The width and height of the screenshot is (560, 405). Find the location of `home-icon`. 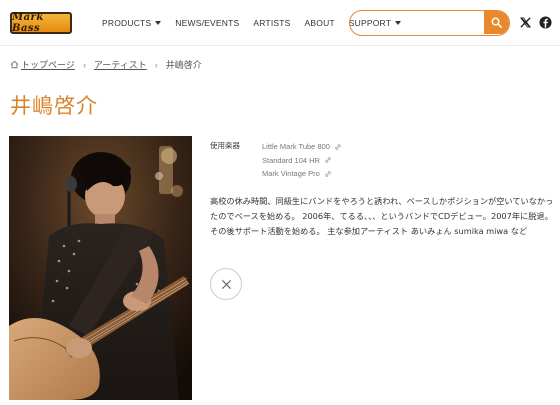

home-icon is located at coordinates (14, 64).